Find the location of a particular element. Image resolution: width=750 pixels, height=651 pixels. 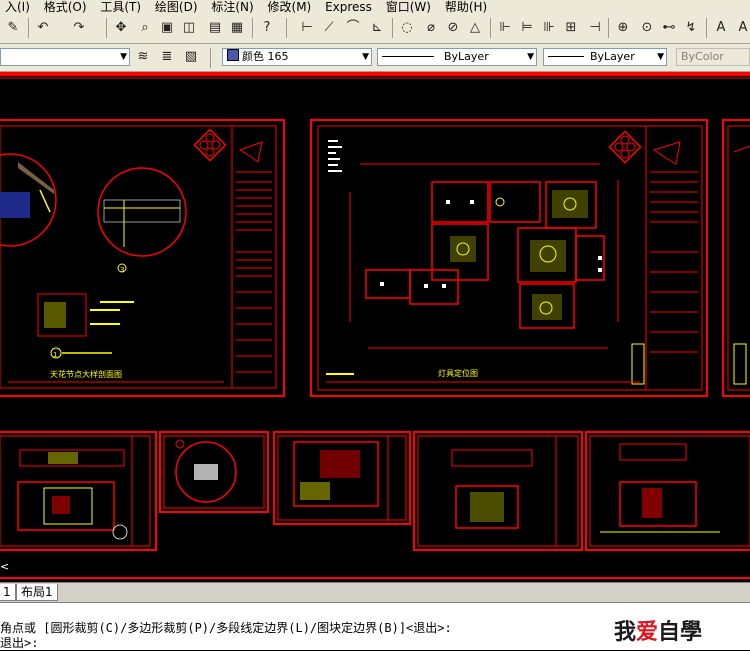

layer-previous-icon: ≣ is located at coordinates (167, 57).